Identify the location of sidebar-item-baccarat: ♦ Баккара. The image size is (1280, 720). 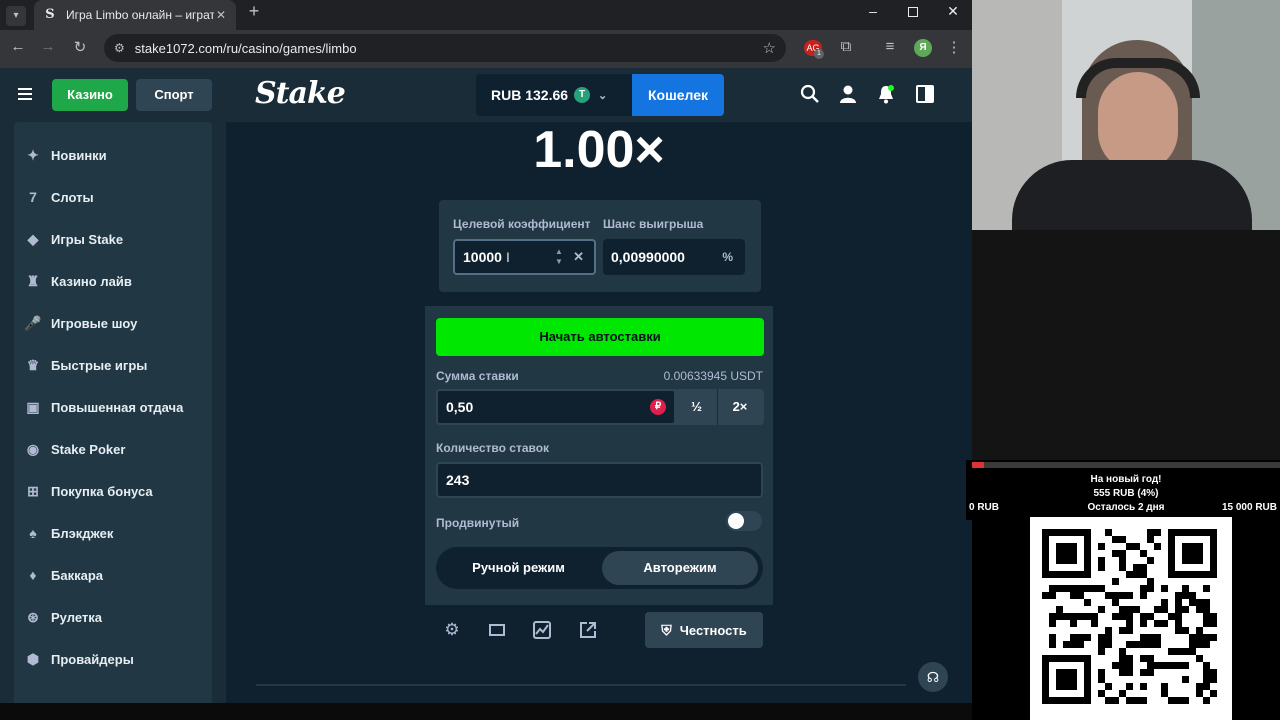
(63, 575).